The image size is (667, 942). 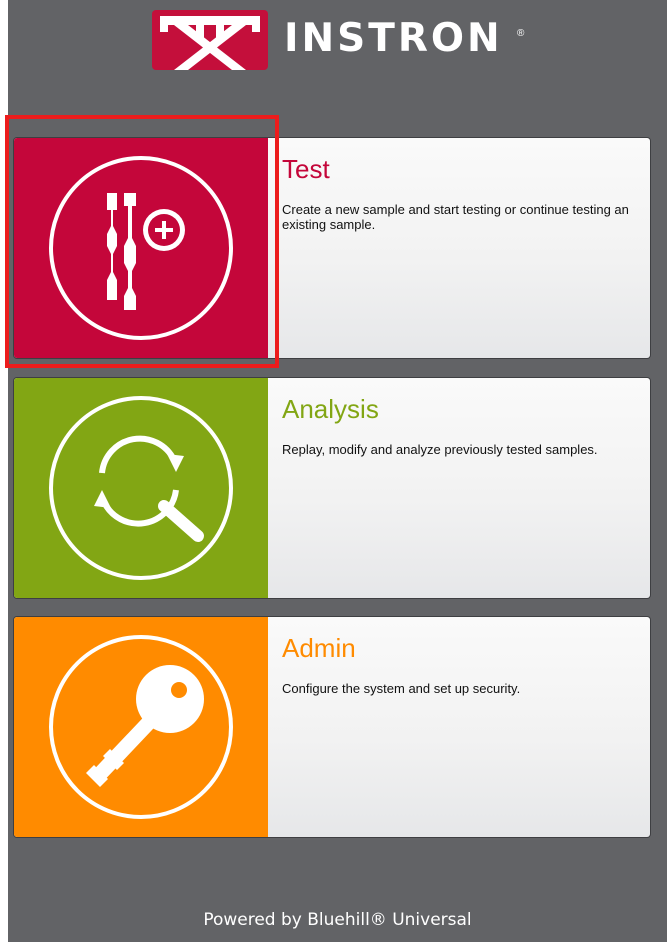 I want to click on analysis-tile, so click(x=141, y=488).